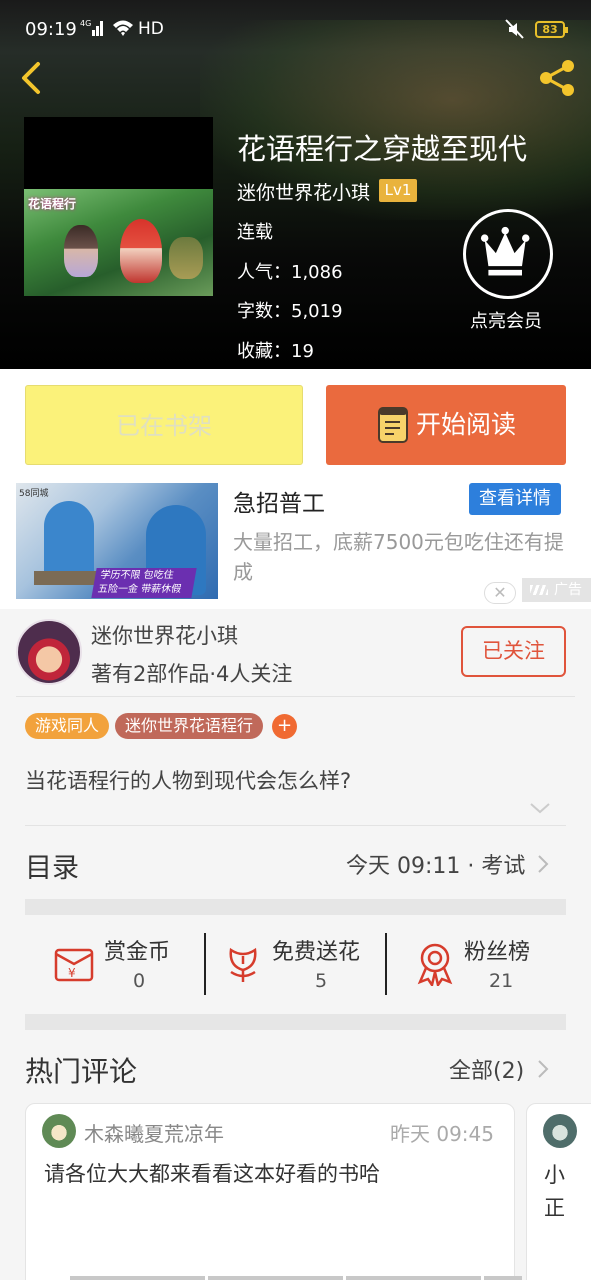  I want to click on ad-worker-figure, so click(69, 541).